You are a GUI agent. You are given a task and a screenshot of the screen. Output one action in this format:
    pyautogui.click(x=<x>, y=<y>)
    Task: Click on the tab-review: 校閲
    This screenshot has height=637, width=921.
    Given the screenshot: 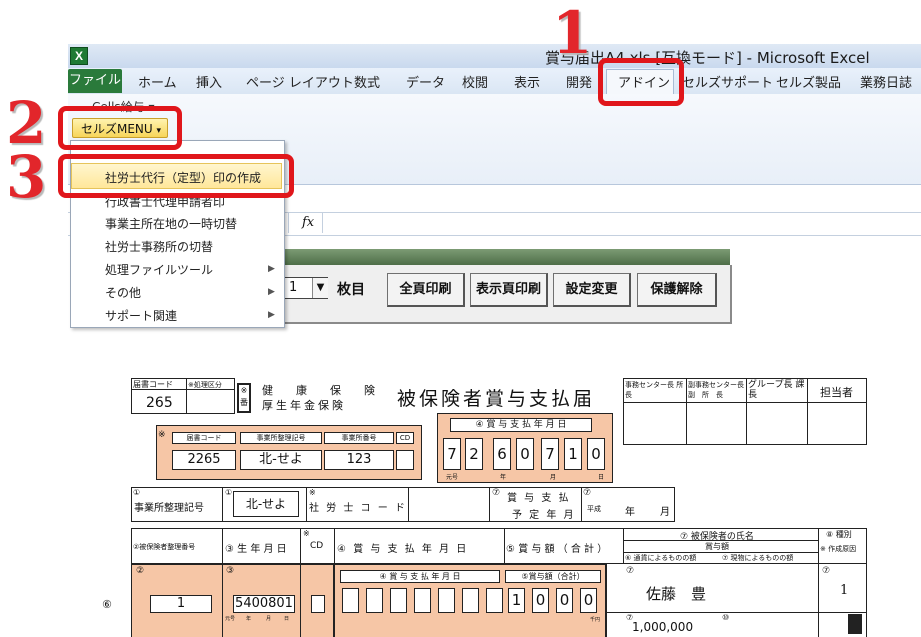 What is the action you would take?
    pyautogui.click(x=475, y=81)
    